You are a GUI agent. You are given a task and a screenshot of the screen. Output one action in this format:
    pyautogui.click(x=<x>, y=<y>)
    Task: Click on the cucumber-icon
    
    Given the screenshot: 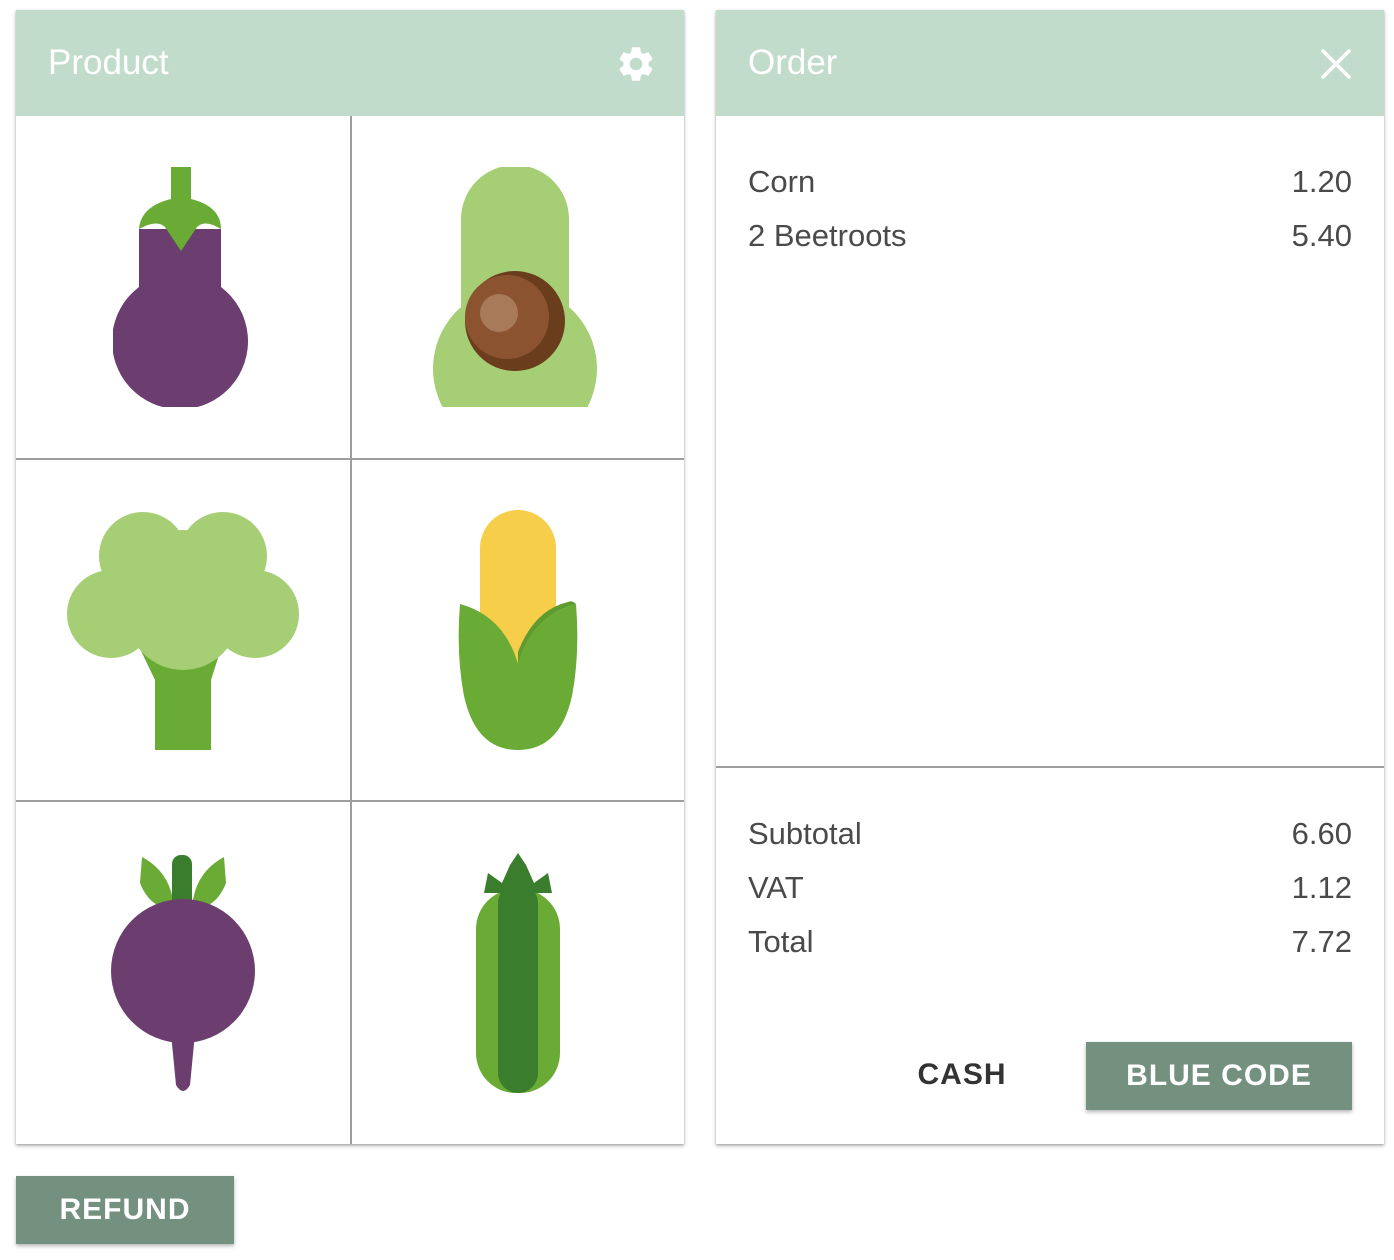 What is the action you would take?
    pyautogui.click(x=518, y=973)
    